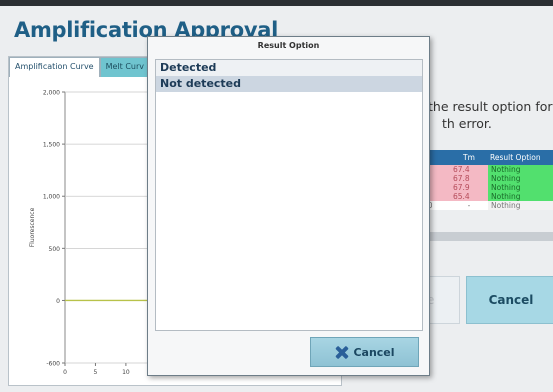  I want to click on window-top-bar, so click(276, 3).